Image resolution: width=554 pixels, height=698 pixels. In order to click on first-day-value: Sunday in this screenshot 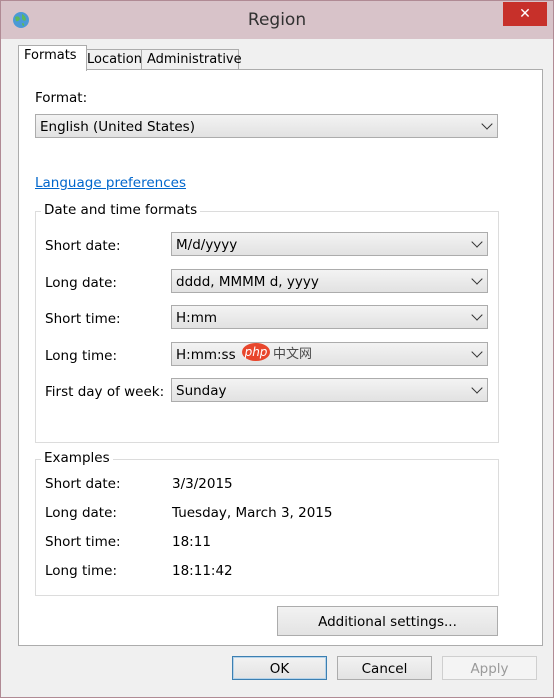, I will do `click(201, 391)`.